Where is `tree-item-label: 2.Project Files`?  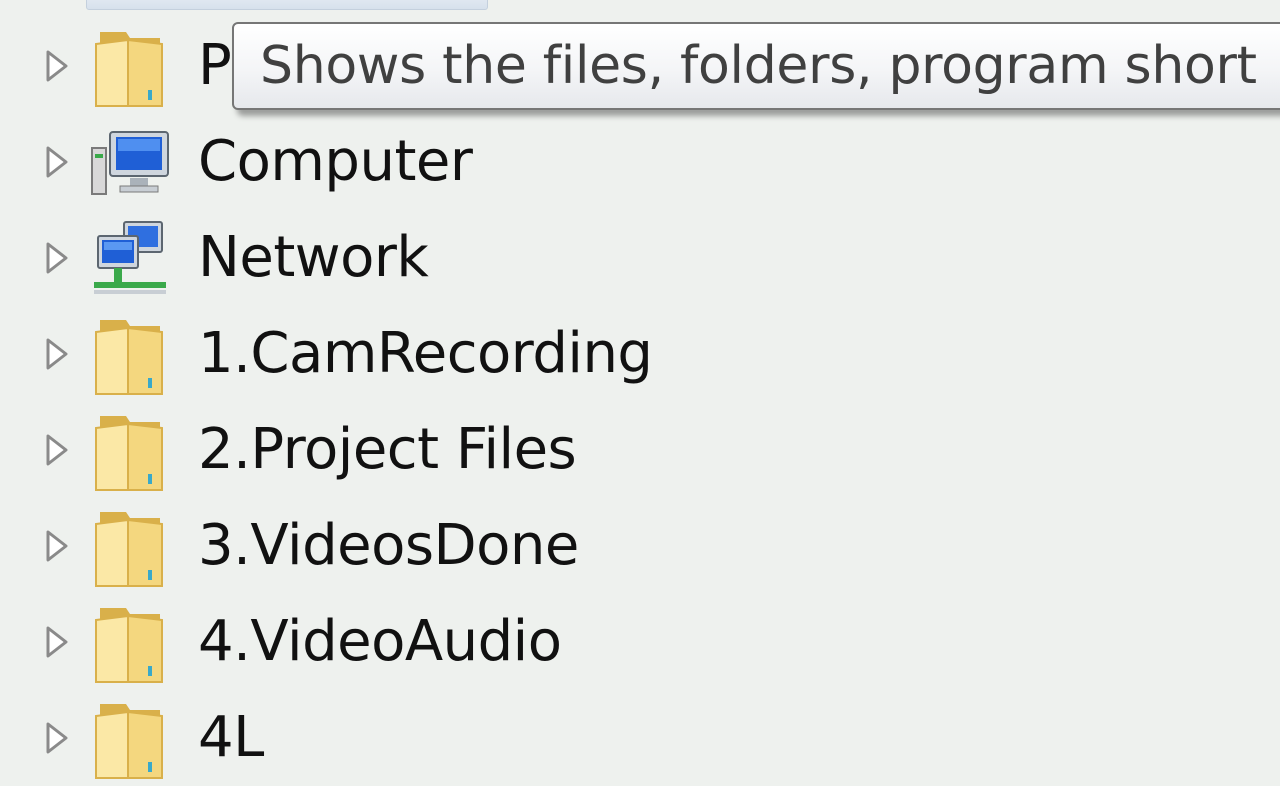
tree-item-label: 2.Project Files is located at coordinates (387, 449).